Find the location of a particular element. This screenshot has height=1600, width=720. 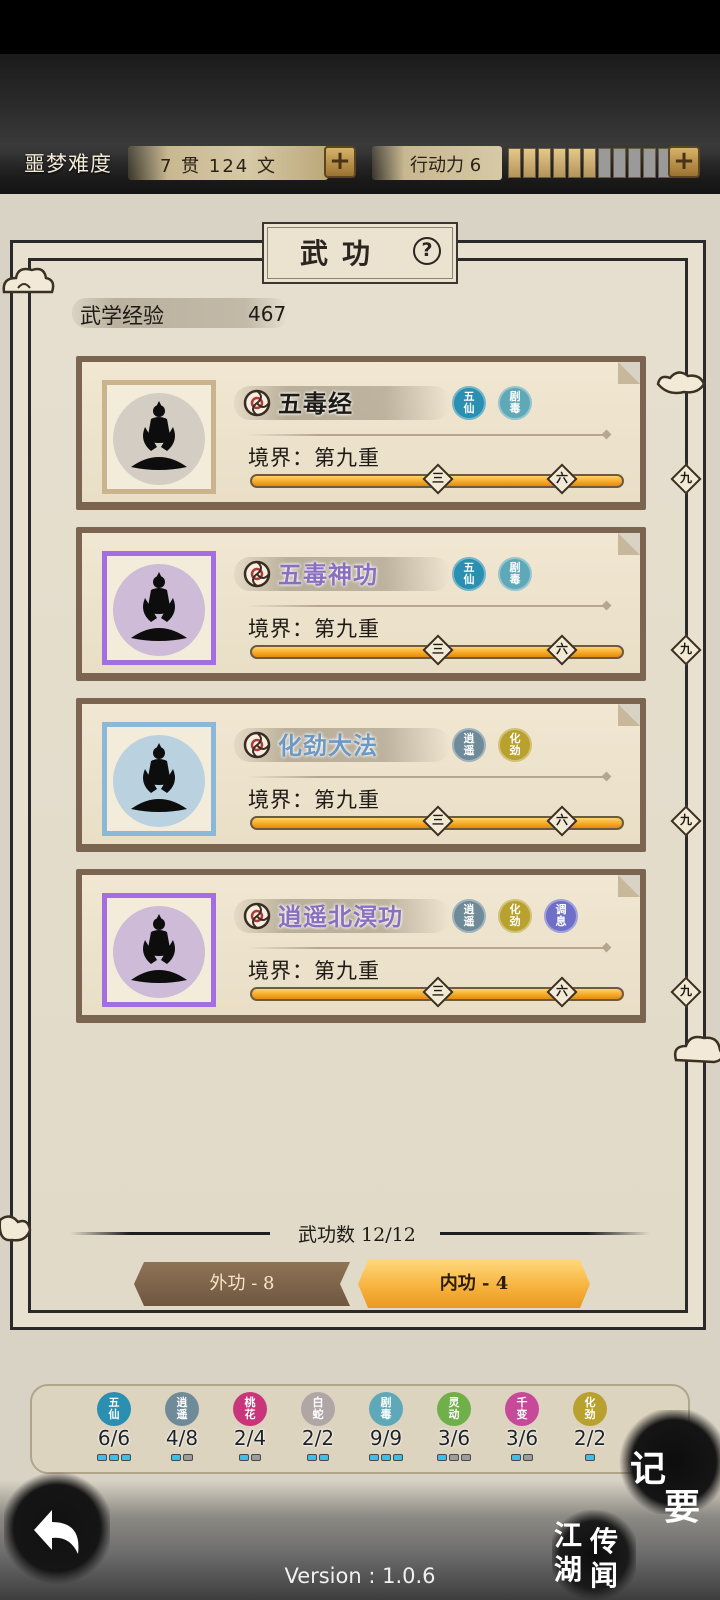

difficulty-label: 噩梦难度 is located at coordinates (68, 164).